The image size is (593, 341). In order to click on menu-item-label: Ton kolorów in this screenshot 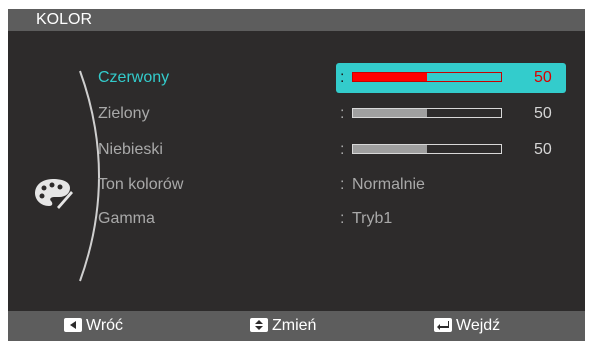, I will do `click(141, 184)`.